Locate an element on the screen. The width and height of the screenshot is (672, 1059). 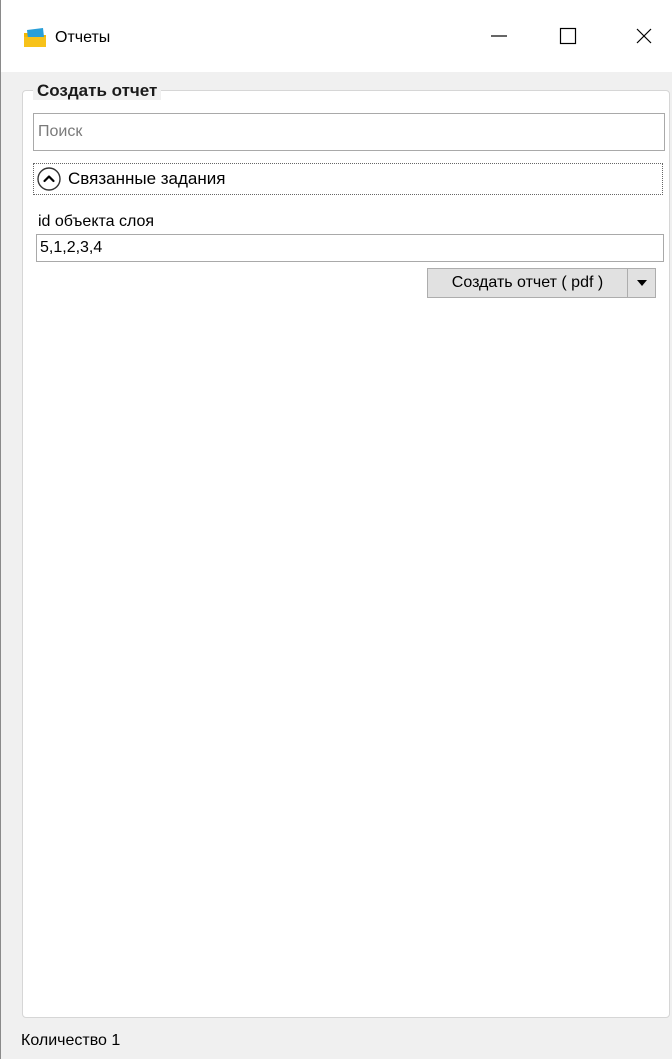
caret-down-icon is located at coordinates (642, 283).